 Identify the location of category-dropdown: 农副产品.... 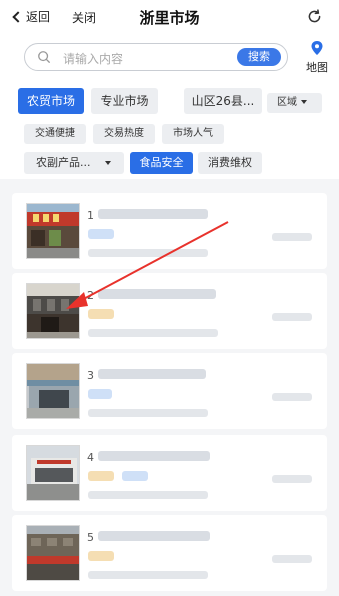
(74, 163).